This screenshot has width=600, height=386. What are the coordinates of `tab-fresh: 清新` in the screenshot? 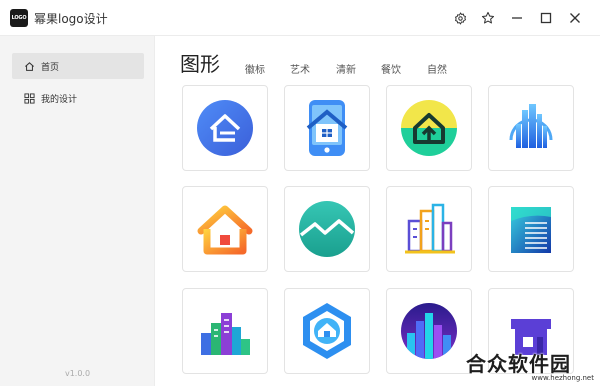 It's located at (346, 68).